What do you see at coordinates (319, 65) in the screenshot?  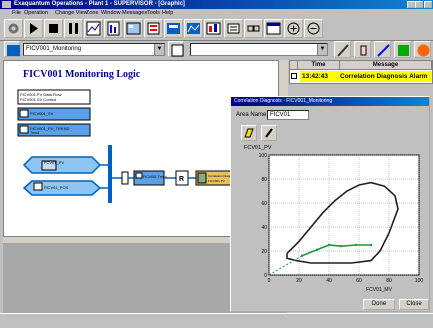 I see `alarm-header-time: Time` at bounding box center [319, 65].